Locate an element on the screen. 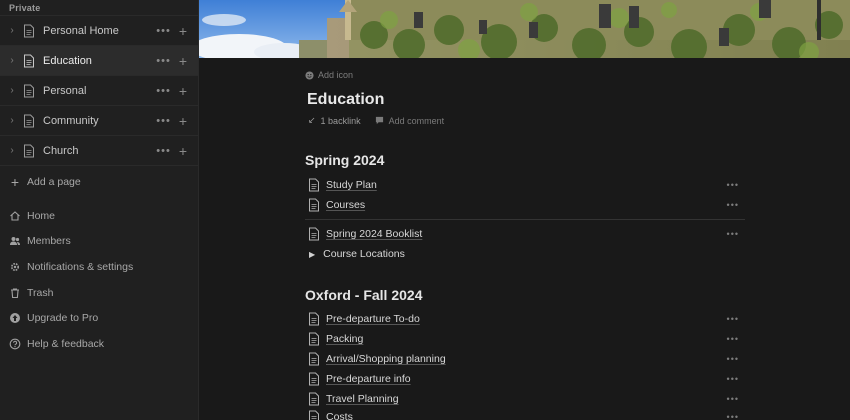 The width and height of the screenshot is (850, 420). sidebar-nav-upgrade: Upgrade to Pro is located at coordinates (99, 318).